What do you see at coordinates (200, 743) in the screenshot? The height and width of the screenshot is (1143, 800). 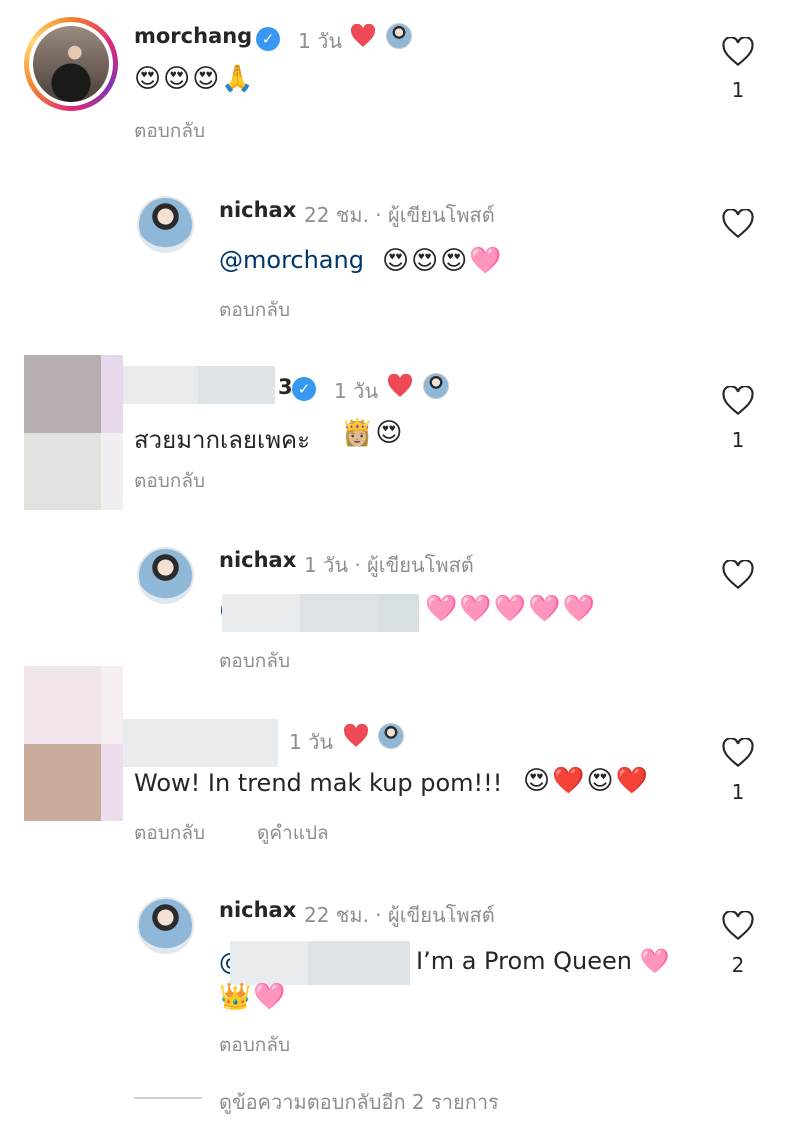 I see `redacted-username` at bounding box center [200, 743].